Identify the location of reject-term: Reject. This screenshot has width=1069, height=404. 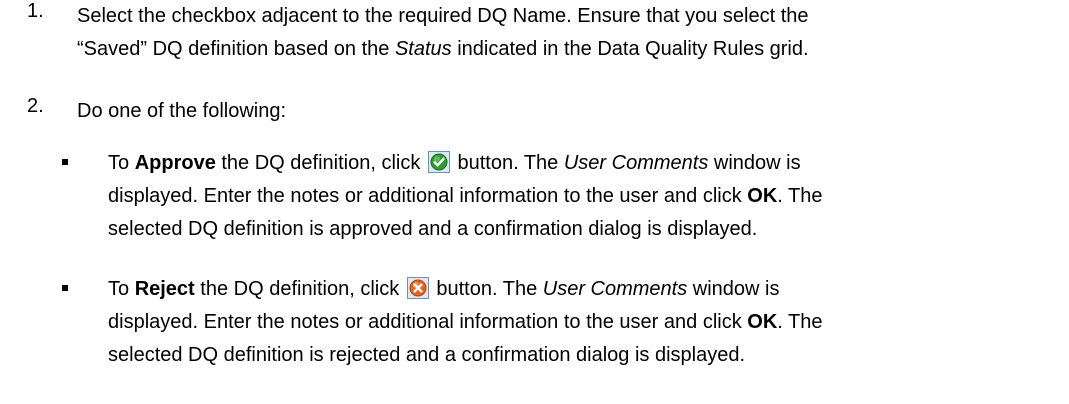
(164, 289).